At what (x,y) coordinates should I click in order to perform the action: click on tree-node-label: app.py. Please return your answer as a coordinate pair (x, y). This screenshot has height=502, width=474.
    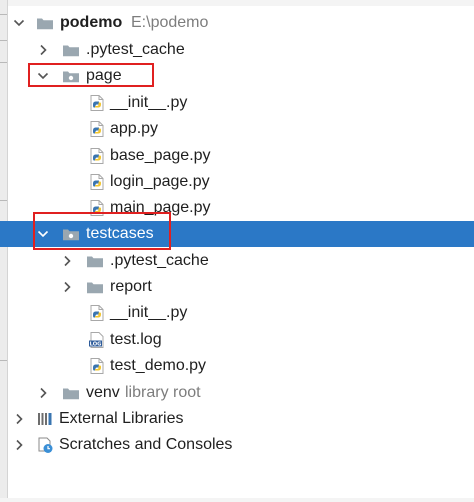
    Looking at the image, I should click on (134, 128).